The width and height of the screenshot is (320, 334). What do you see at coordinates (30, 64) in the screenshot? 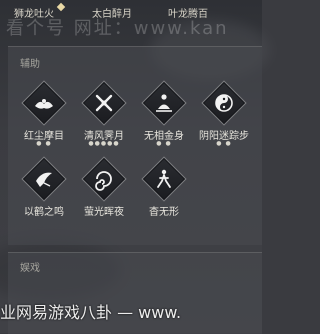
I see `section-title: 辅助` at bounding box center [30, 64].